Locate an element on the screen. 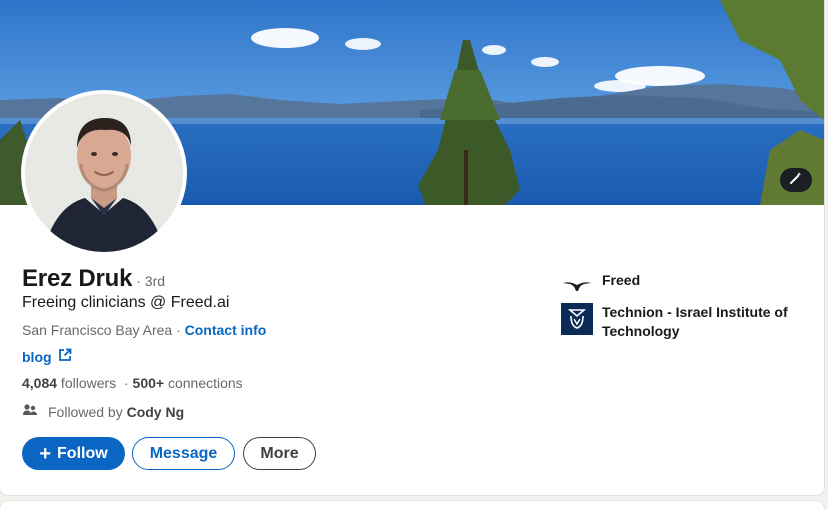  followed-by-row: Followed by Cody Ng is located at coordinates (103, 411).